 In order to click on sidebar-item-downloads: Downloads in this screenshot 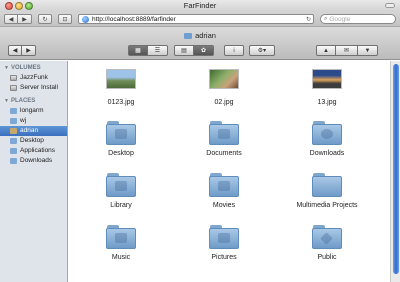, I will do `click(33, 161)`.